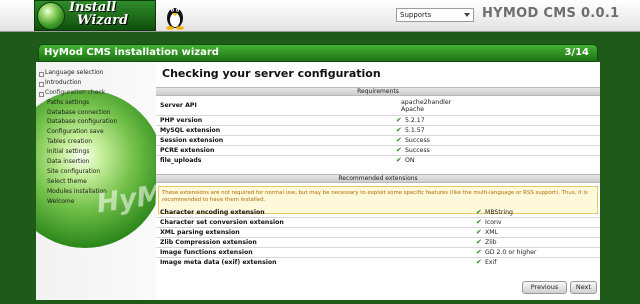 This screenshot has height=304, width=640. What do you see at coordinates (218, 262) in the screenshot?
I see `extension-label: Image meta data (exif) extension` at bounding box center [218, 262].